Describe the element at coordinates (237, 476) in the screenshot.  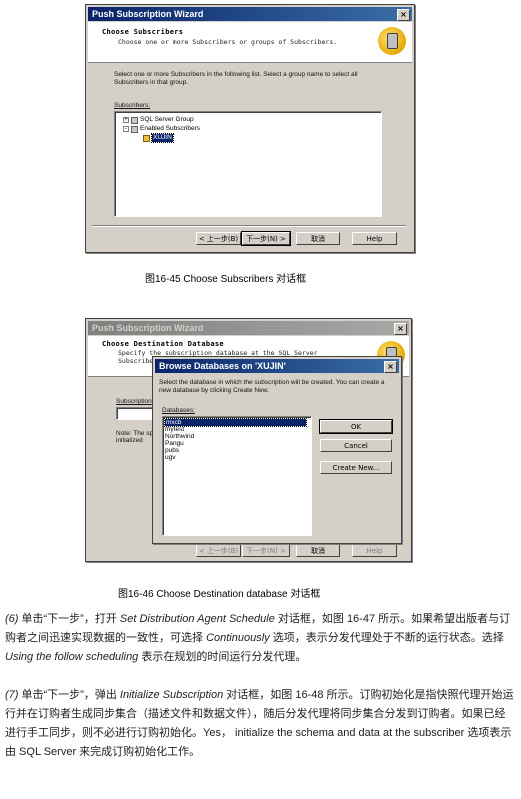
I see `databases-list: mxcb mytest Northwind Pangu pubs ugv` at that location.